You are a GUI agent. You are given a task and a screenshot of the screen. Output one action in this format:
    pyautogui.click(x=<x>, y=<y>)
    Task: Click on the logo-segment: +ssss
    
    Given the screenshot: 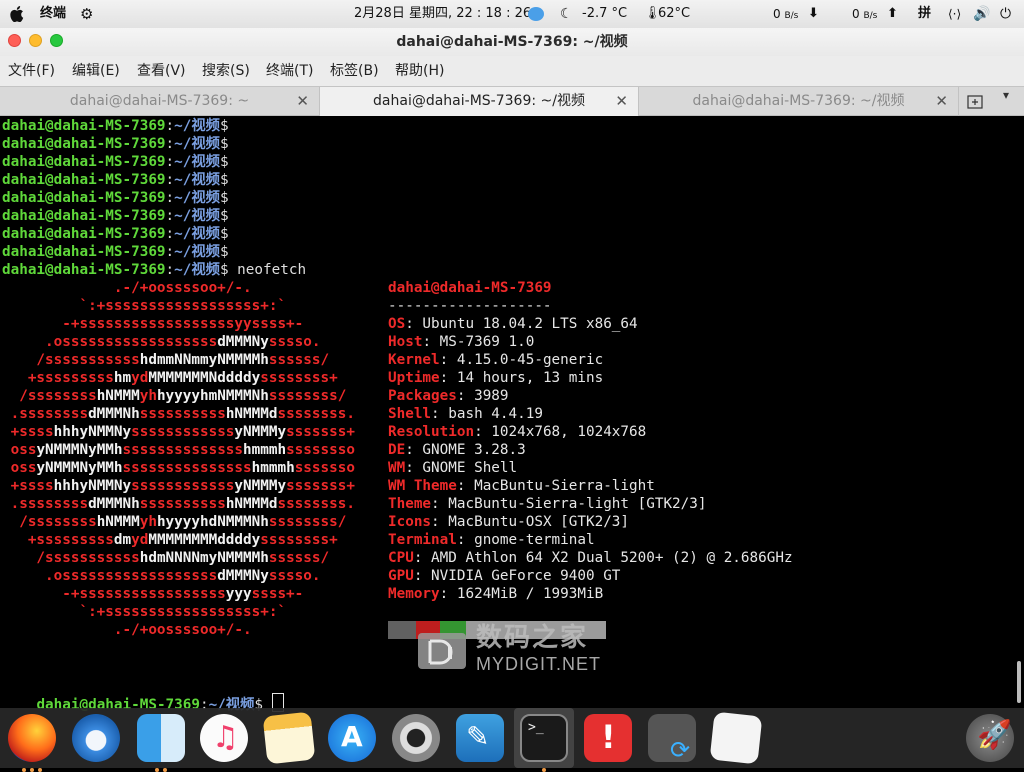 What is the action you would take?
    pyautogui.click(x=28, y=432)
    